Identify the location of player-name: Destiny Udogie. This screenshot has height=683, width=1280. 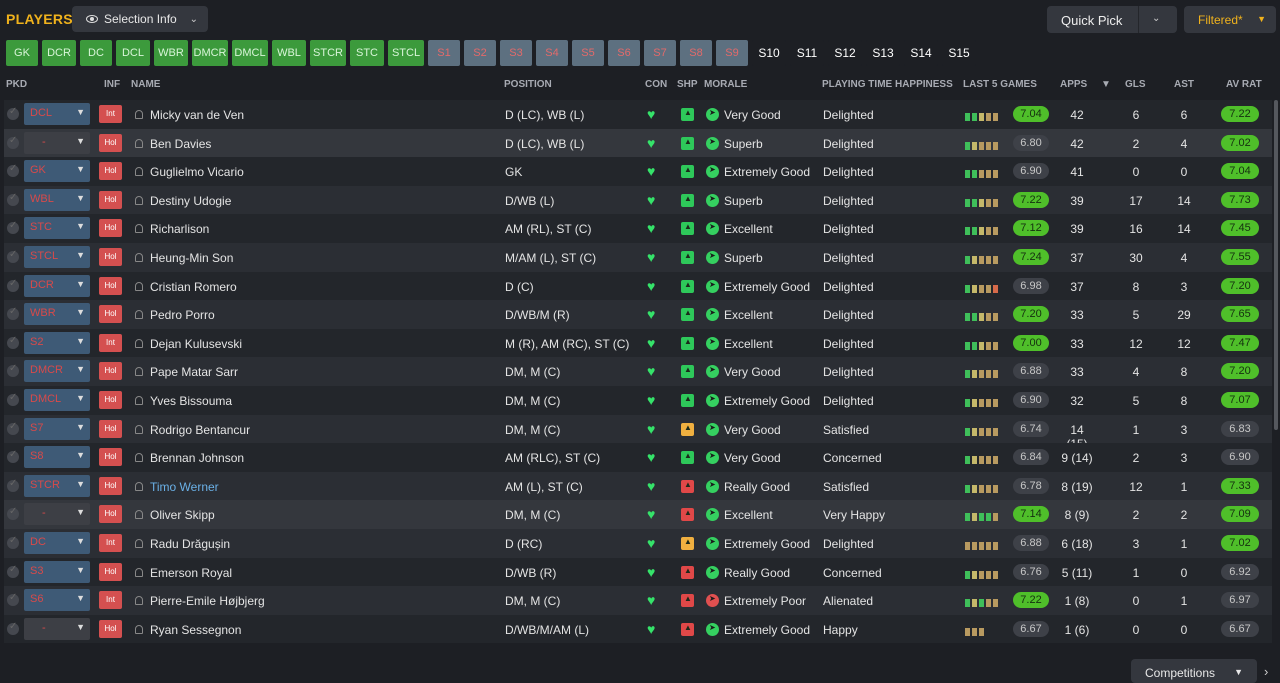
(190, 201).